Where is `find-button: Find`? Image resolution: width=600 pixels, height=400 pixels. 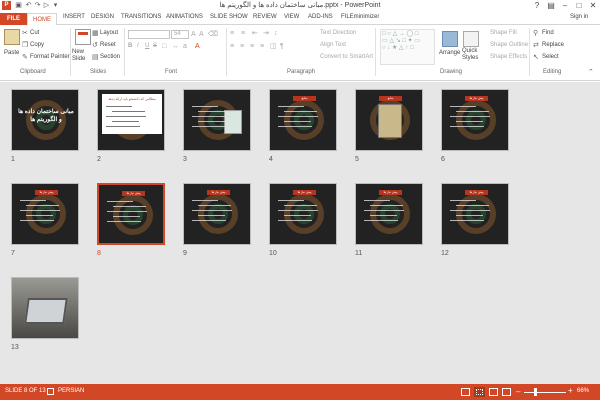
find-button: Find is located at coordinates (548, 33).